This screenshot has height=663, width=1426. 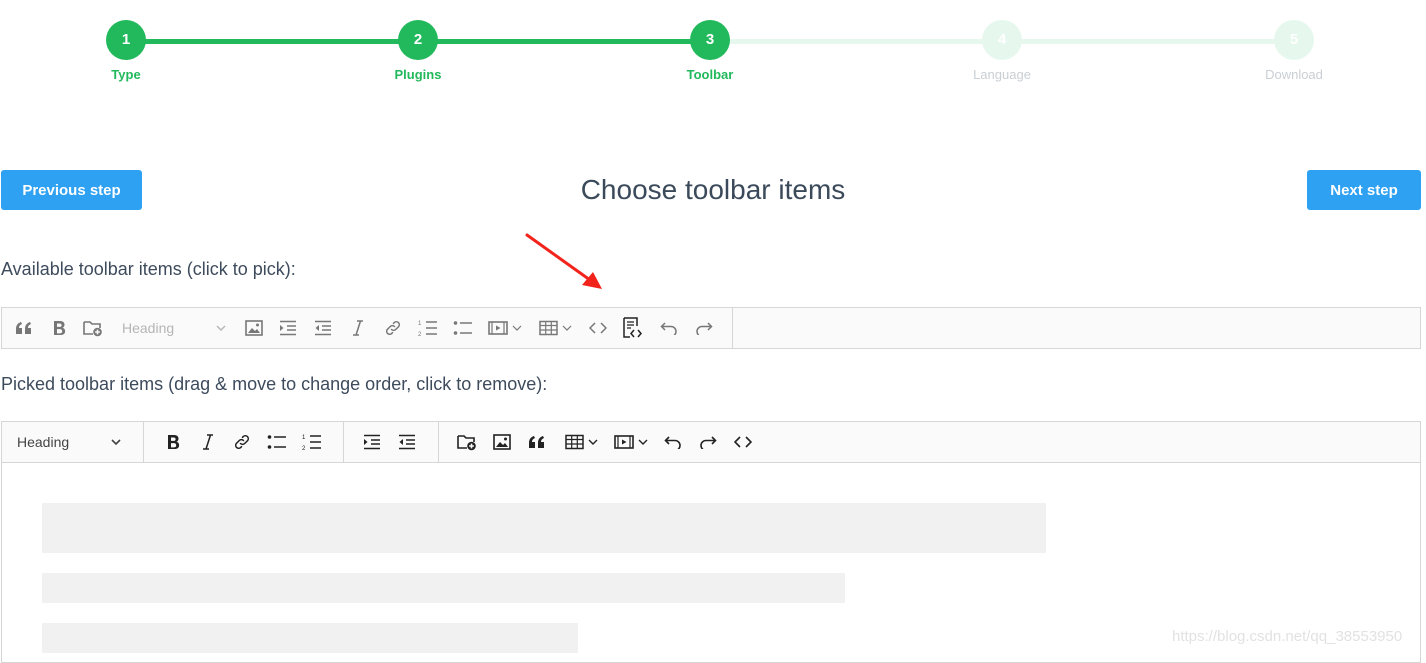 What do you see at coordinates (148, 269) in the screenshot?
I see `available-items-label: Available toolbar items (click to pick):` at bounding box center [148, 269].